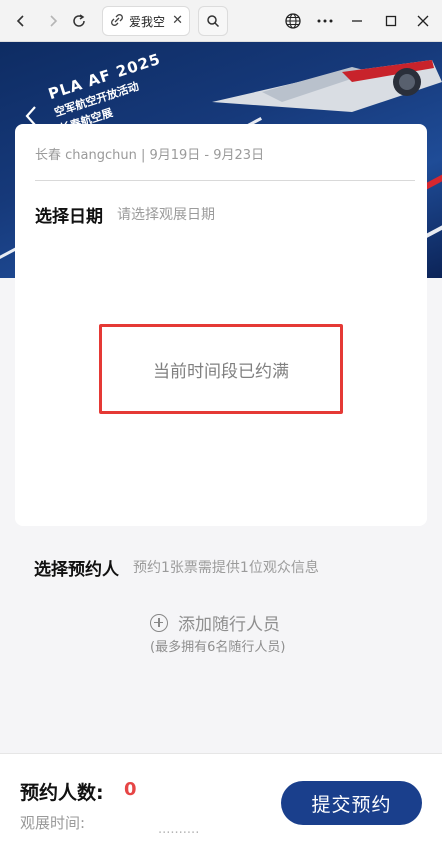 Image resolution: width=442 pixels, height=851 pixels. What do you see at coordinates (79, 21) in the screenshot?
I see `refresh-icon` at bounding box center [79, 21].